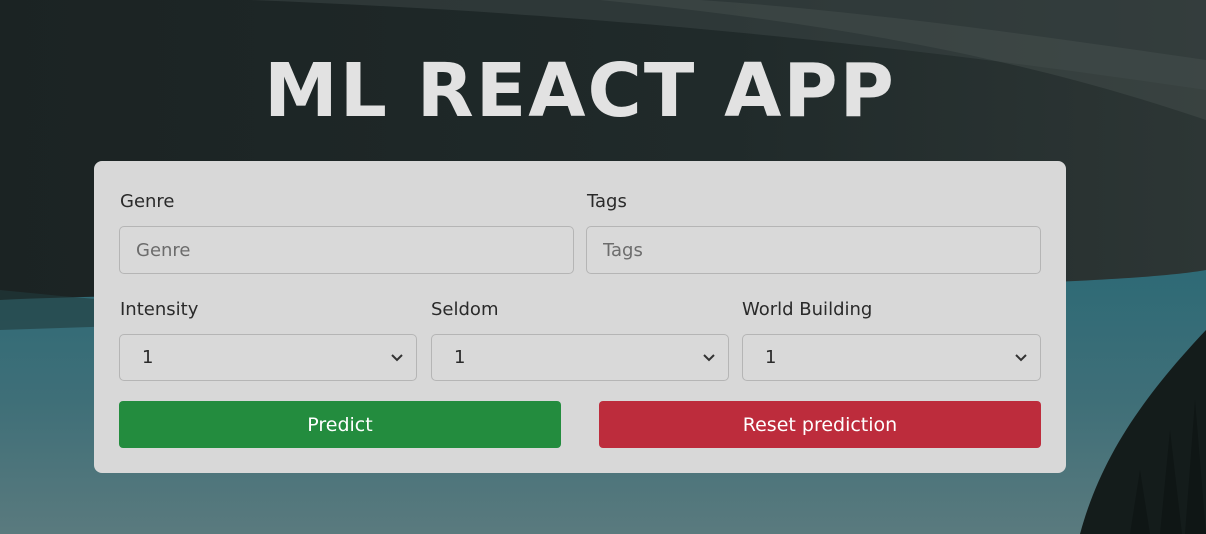  I want to click on tags-input, so click(813, 250).